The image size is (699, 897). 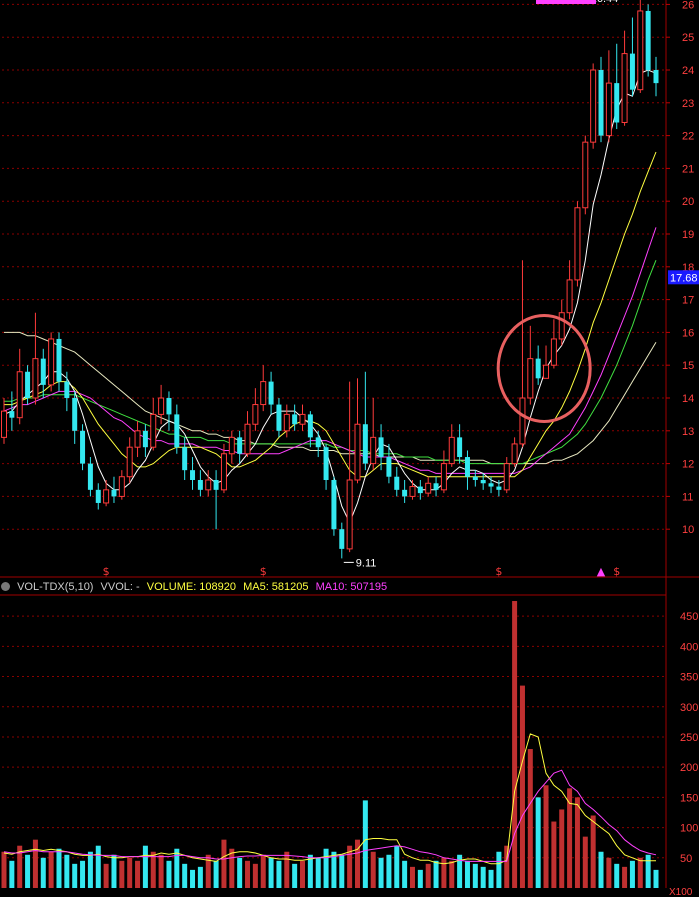 What do you see at coordinates (688, 137) in the screenshot?
I see `price-tick-label: 22` at bounding box center [688, 137].